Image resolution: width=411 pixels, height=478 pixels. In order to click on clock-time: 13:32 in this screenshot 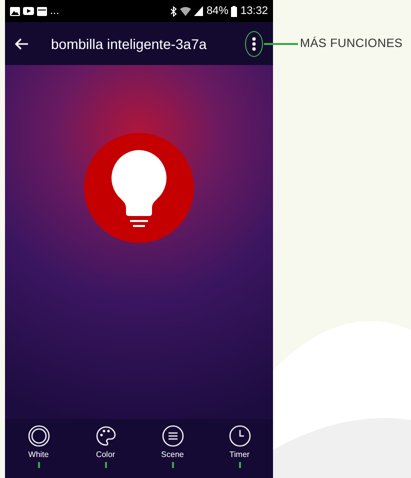, I will do `click(254, 11)`.